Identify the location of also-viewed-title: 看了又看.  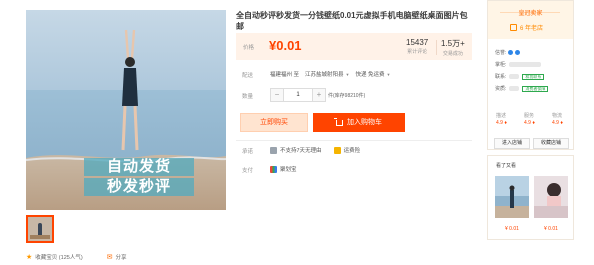
(506, 166).